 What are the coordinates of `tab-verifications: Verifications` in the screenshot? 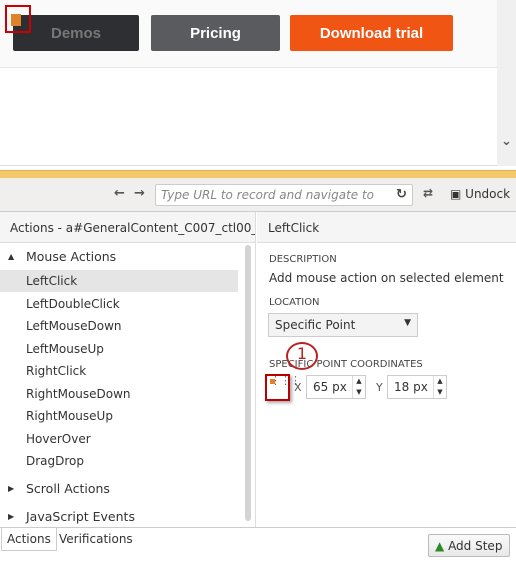 It's located at (96, 539).